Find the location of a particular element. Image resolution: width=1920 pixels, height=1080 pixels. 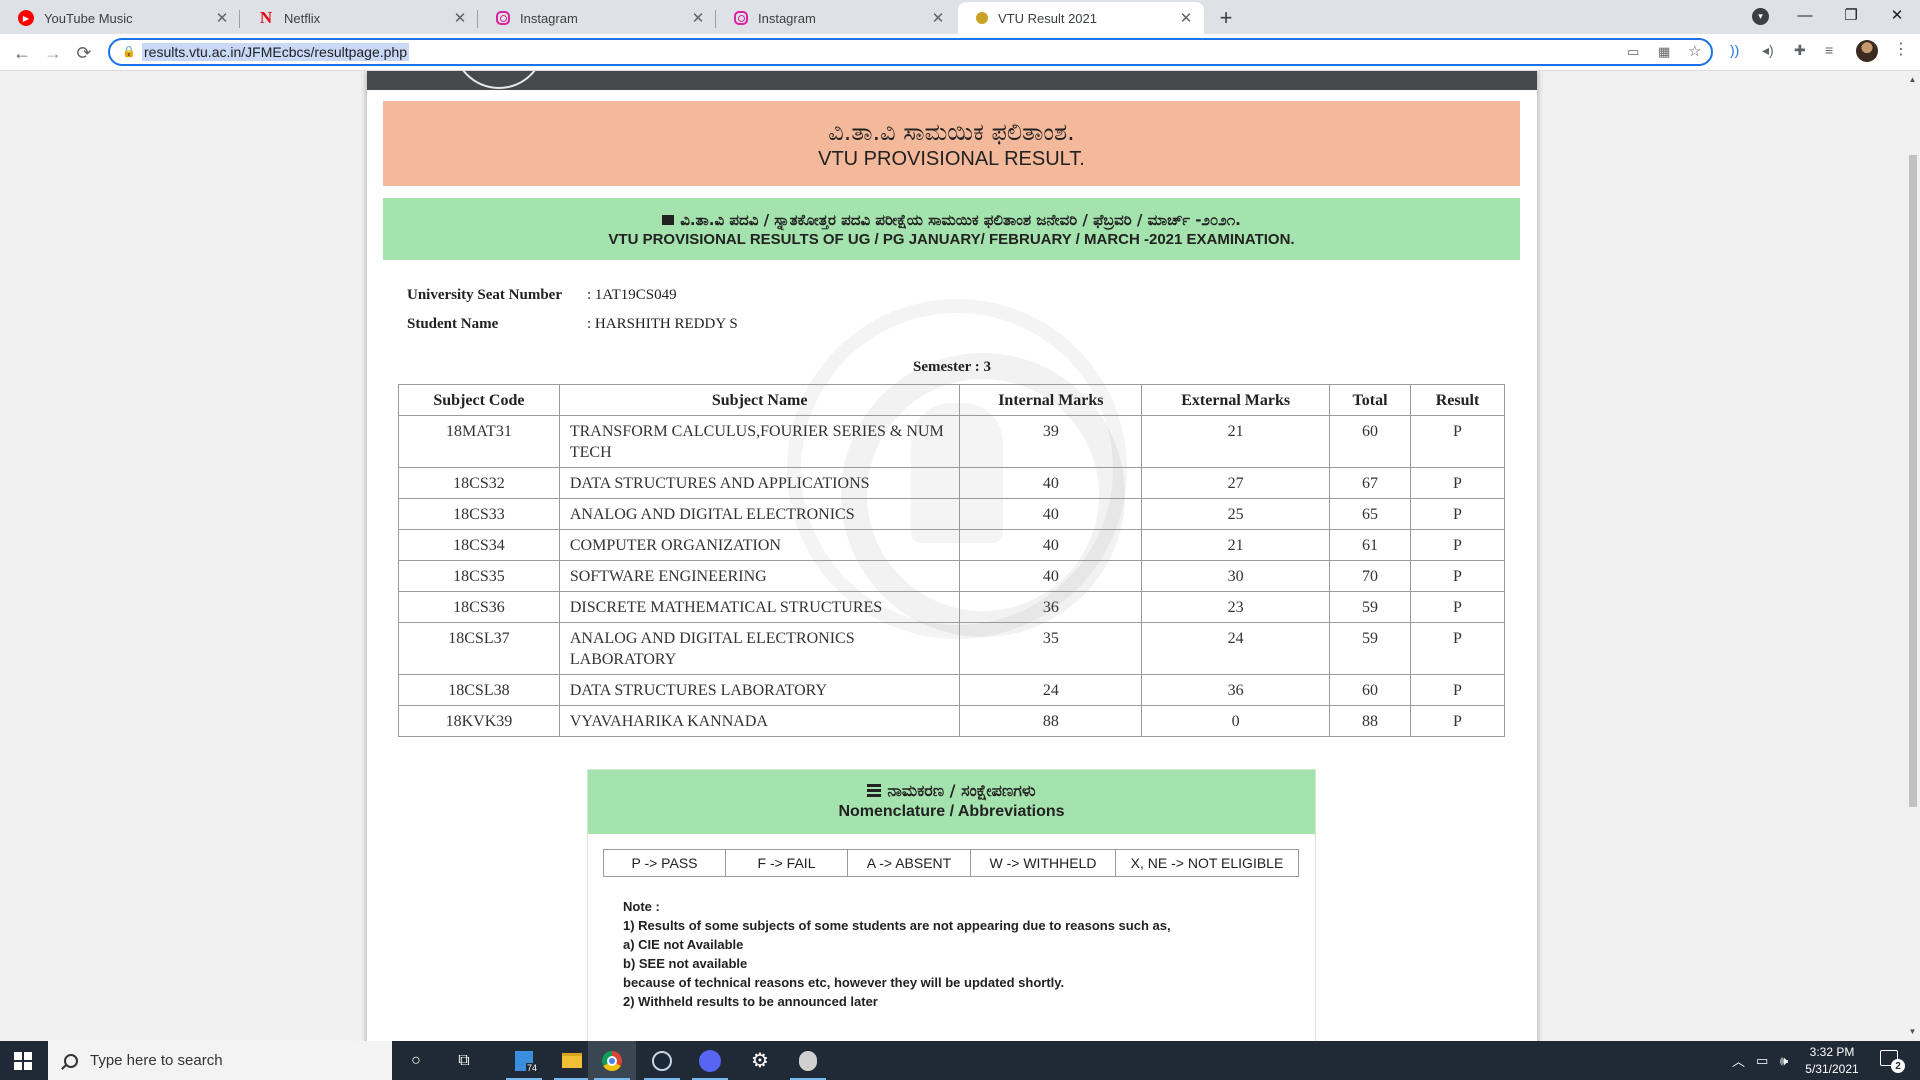

new-tab-button: + is located at coordinates (1226, 18).